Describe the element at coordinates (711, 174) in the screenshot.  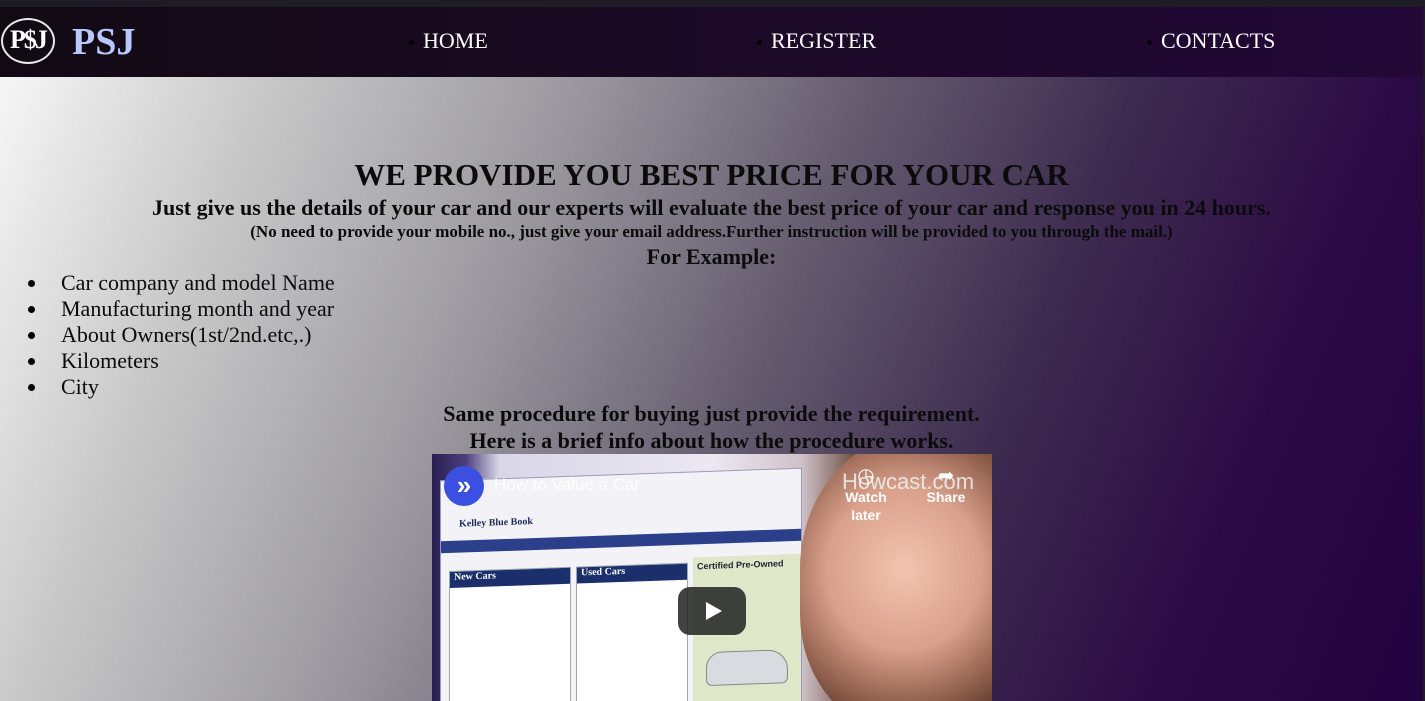
I see `page-headline: WE PROVIDE YOU BEST PRICE FOR YOUR CAR` at that location.